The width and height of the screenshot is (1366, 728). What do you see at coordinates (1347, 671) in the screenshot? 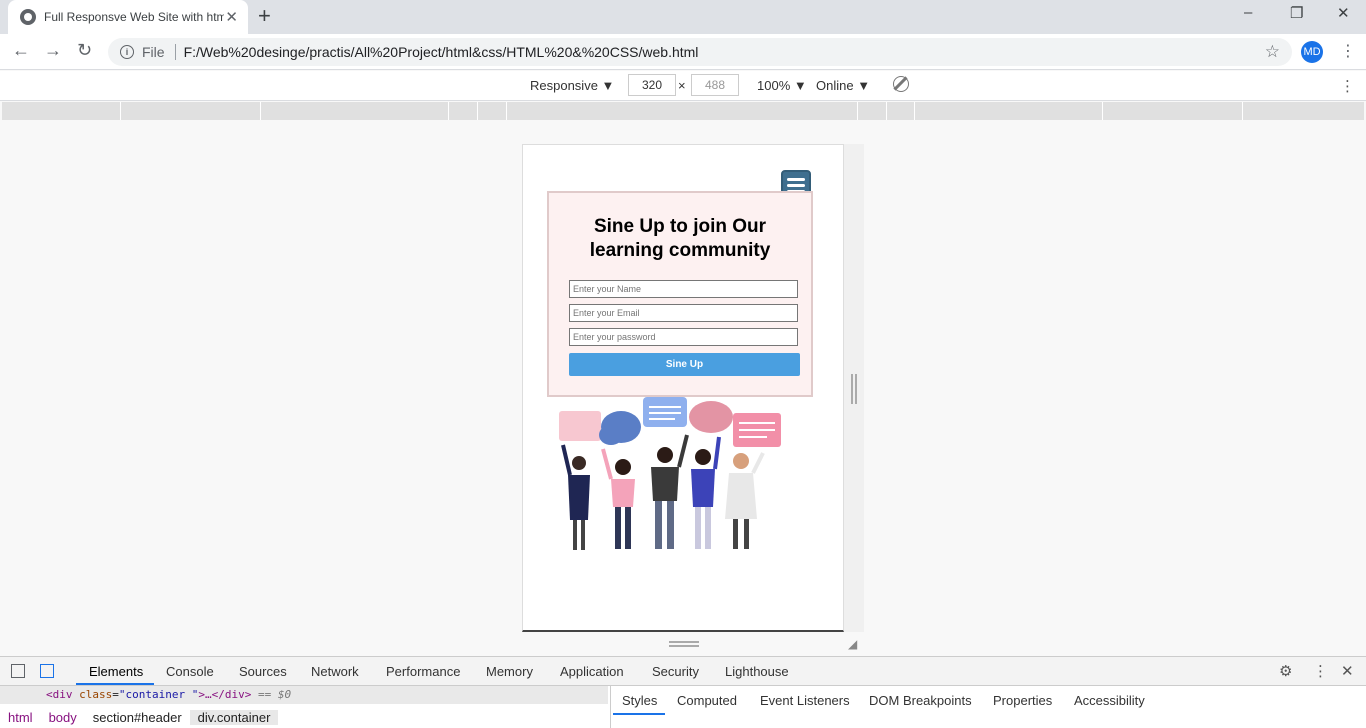
I see `devtools-close-icon: ✕` at bounding box center [1347, 671].